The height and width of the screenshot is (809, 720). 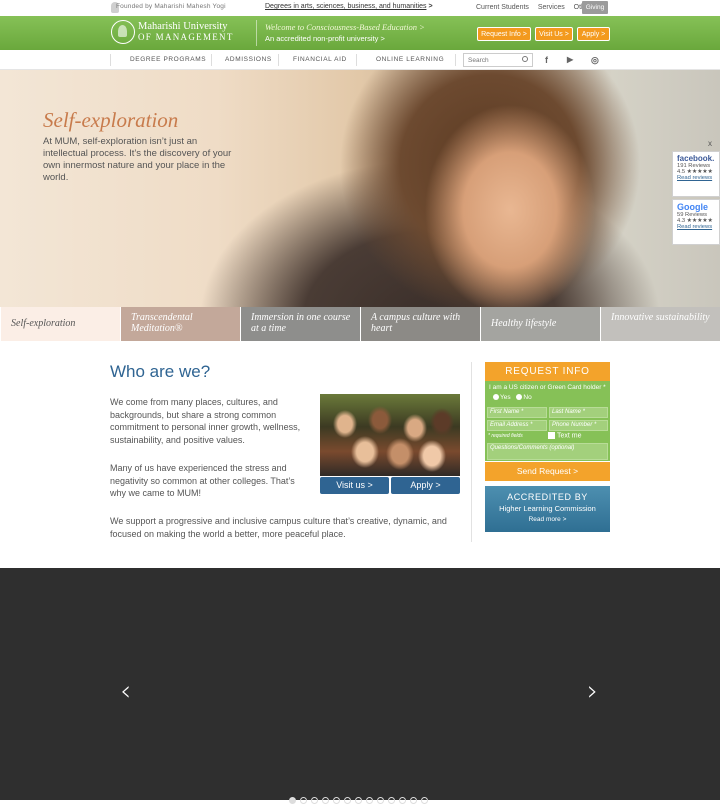 What do you see at coordinates (517, 412) in the screenshot?
I see `first-name-field: First Name *` at bounding box center [517, 412].